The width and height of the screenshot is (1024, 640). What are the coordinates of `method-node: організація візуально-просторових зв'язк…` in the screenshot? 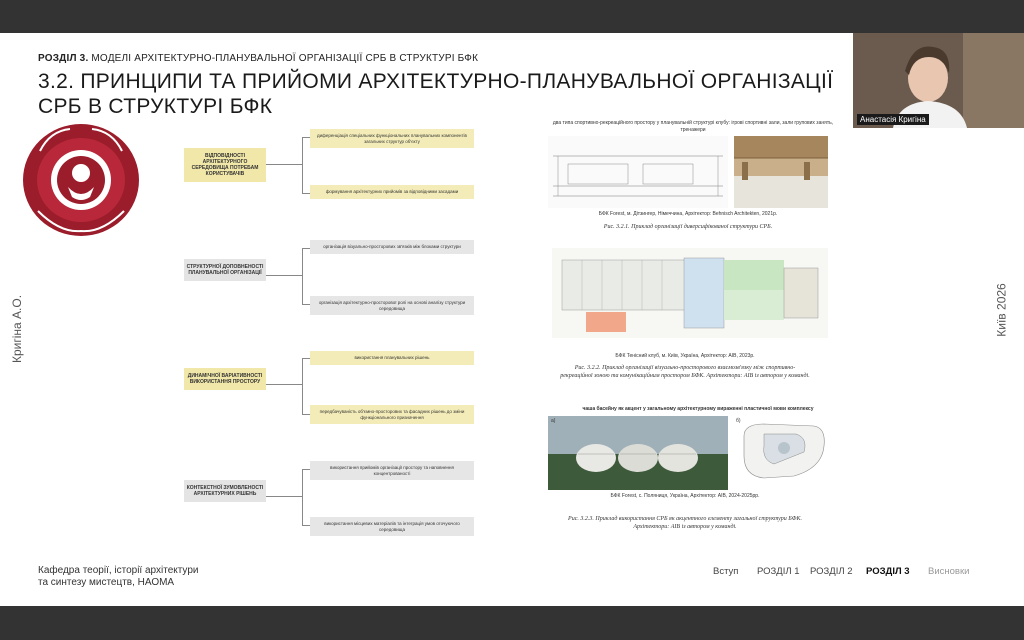 It's located at (392, 247).